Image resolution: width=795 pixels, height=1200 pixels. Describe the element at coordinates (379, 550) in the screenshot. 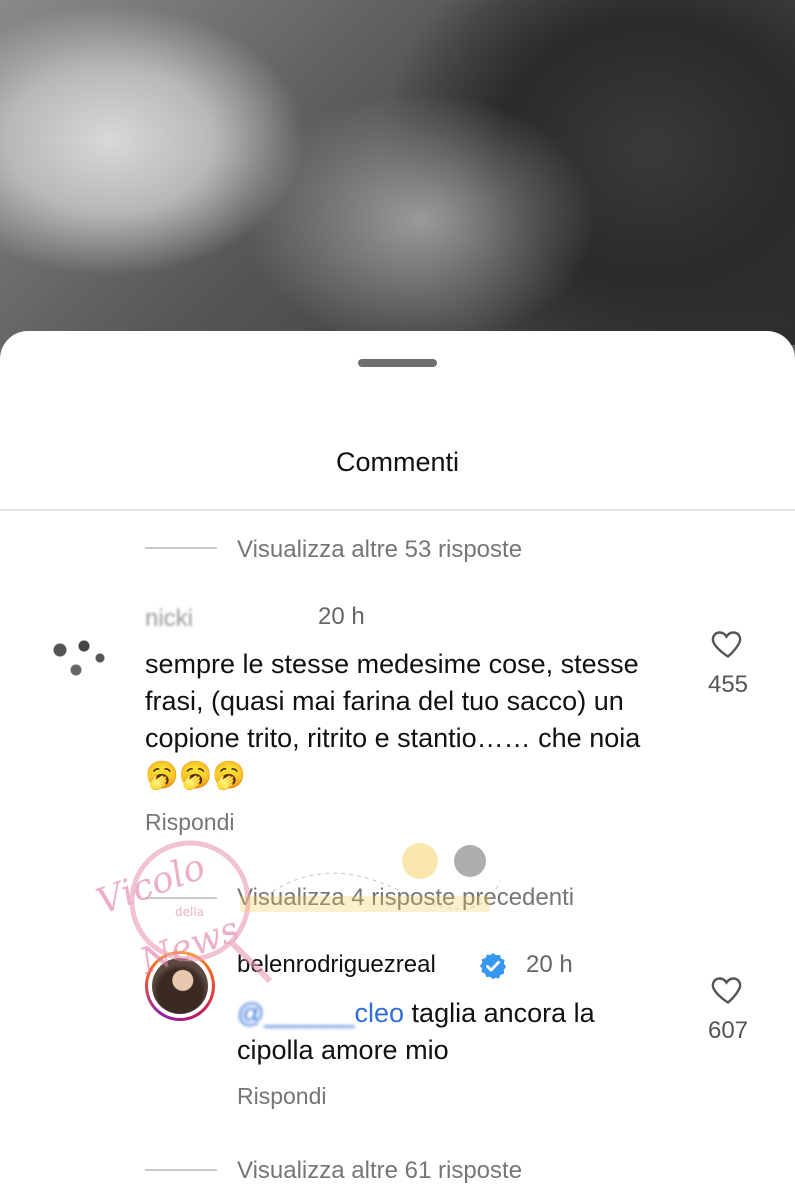

I see `view-more-replies-top: Visualizza altre 53 risposte` at that location.